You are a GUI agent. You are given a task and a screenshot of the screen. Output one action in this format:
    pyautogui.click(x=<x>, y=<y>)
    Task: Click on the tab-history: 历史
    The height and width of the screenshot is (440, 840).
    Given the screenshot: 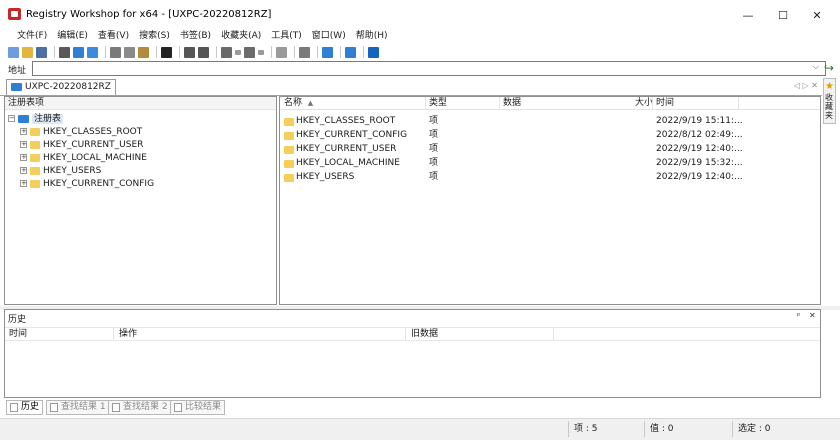 What is the action you would take?
    pyautogui.click(x=25, y=407)
    